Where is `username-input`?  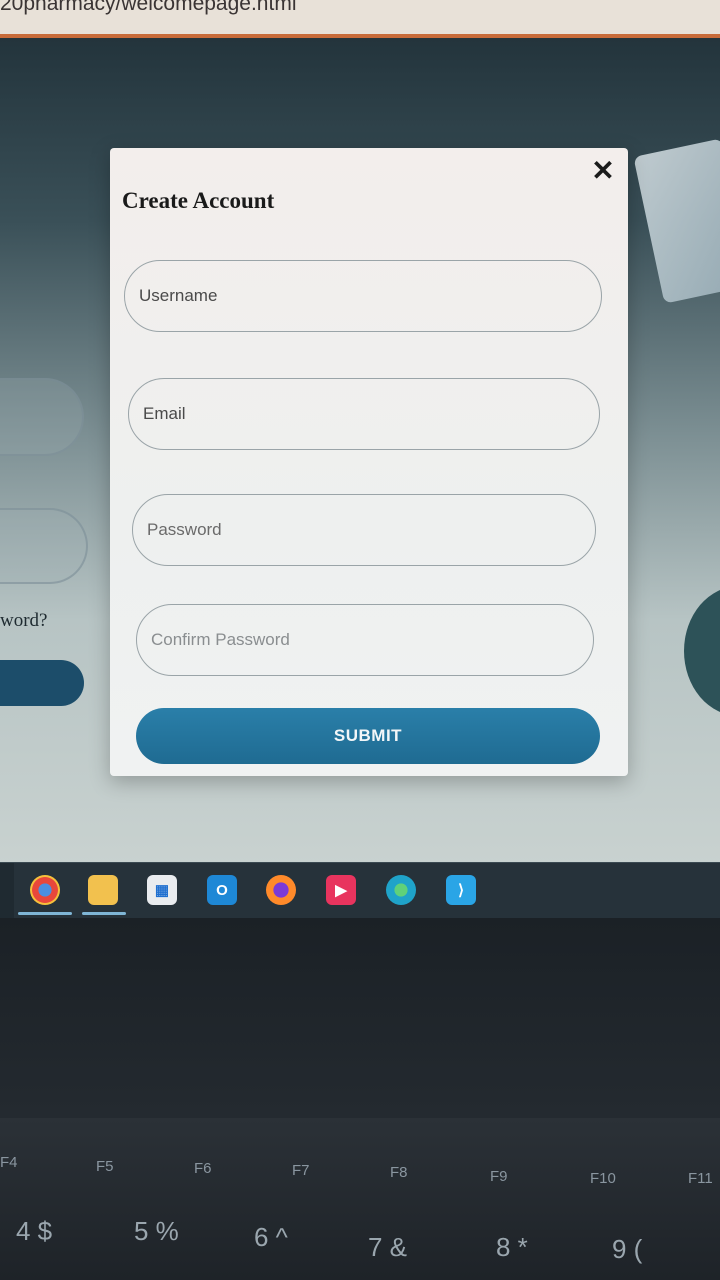
username-input is located at coordinates (363, 296).